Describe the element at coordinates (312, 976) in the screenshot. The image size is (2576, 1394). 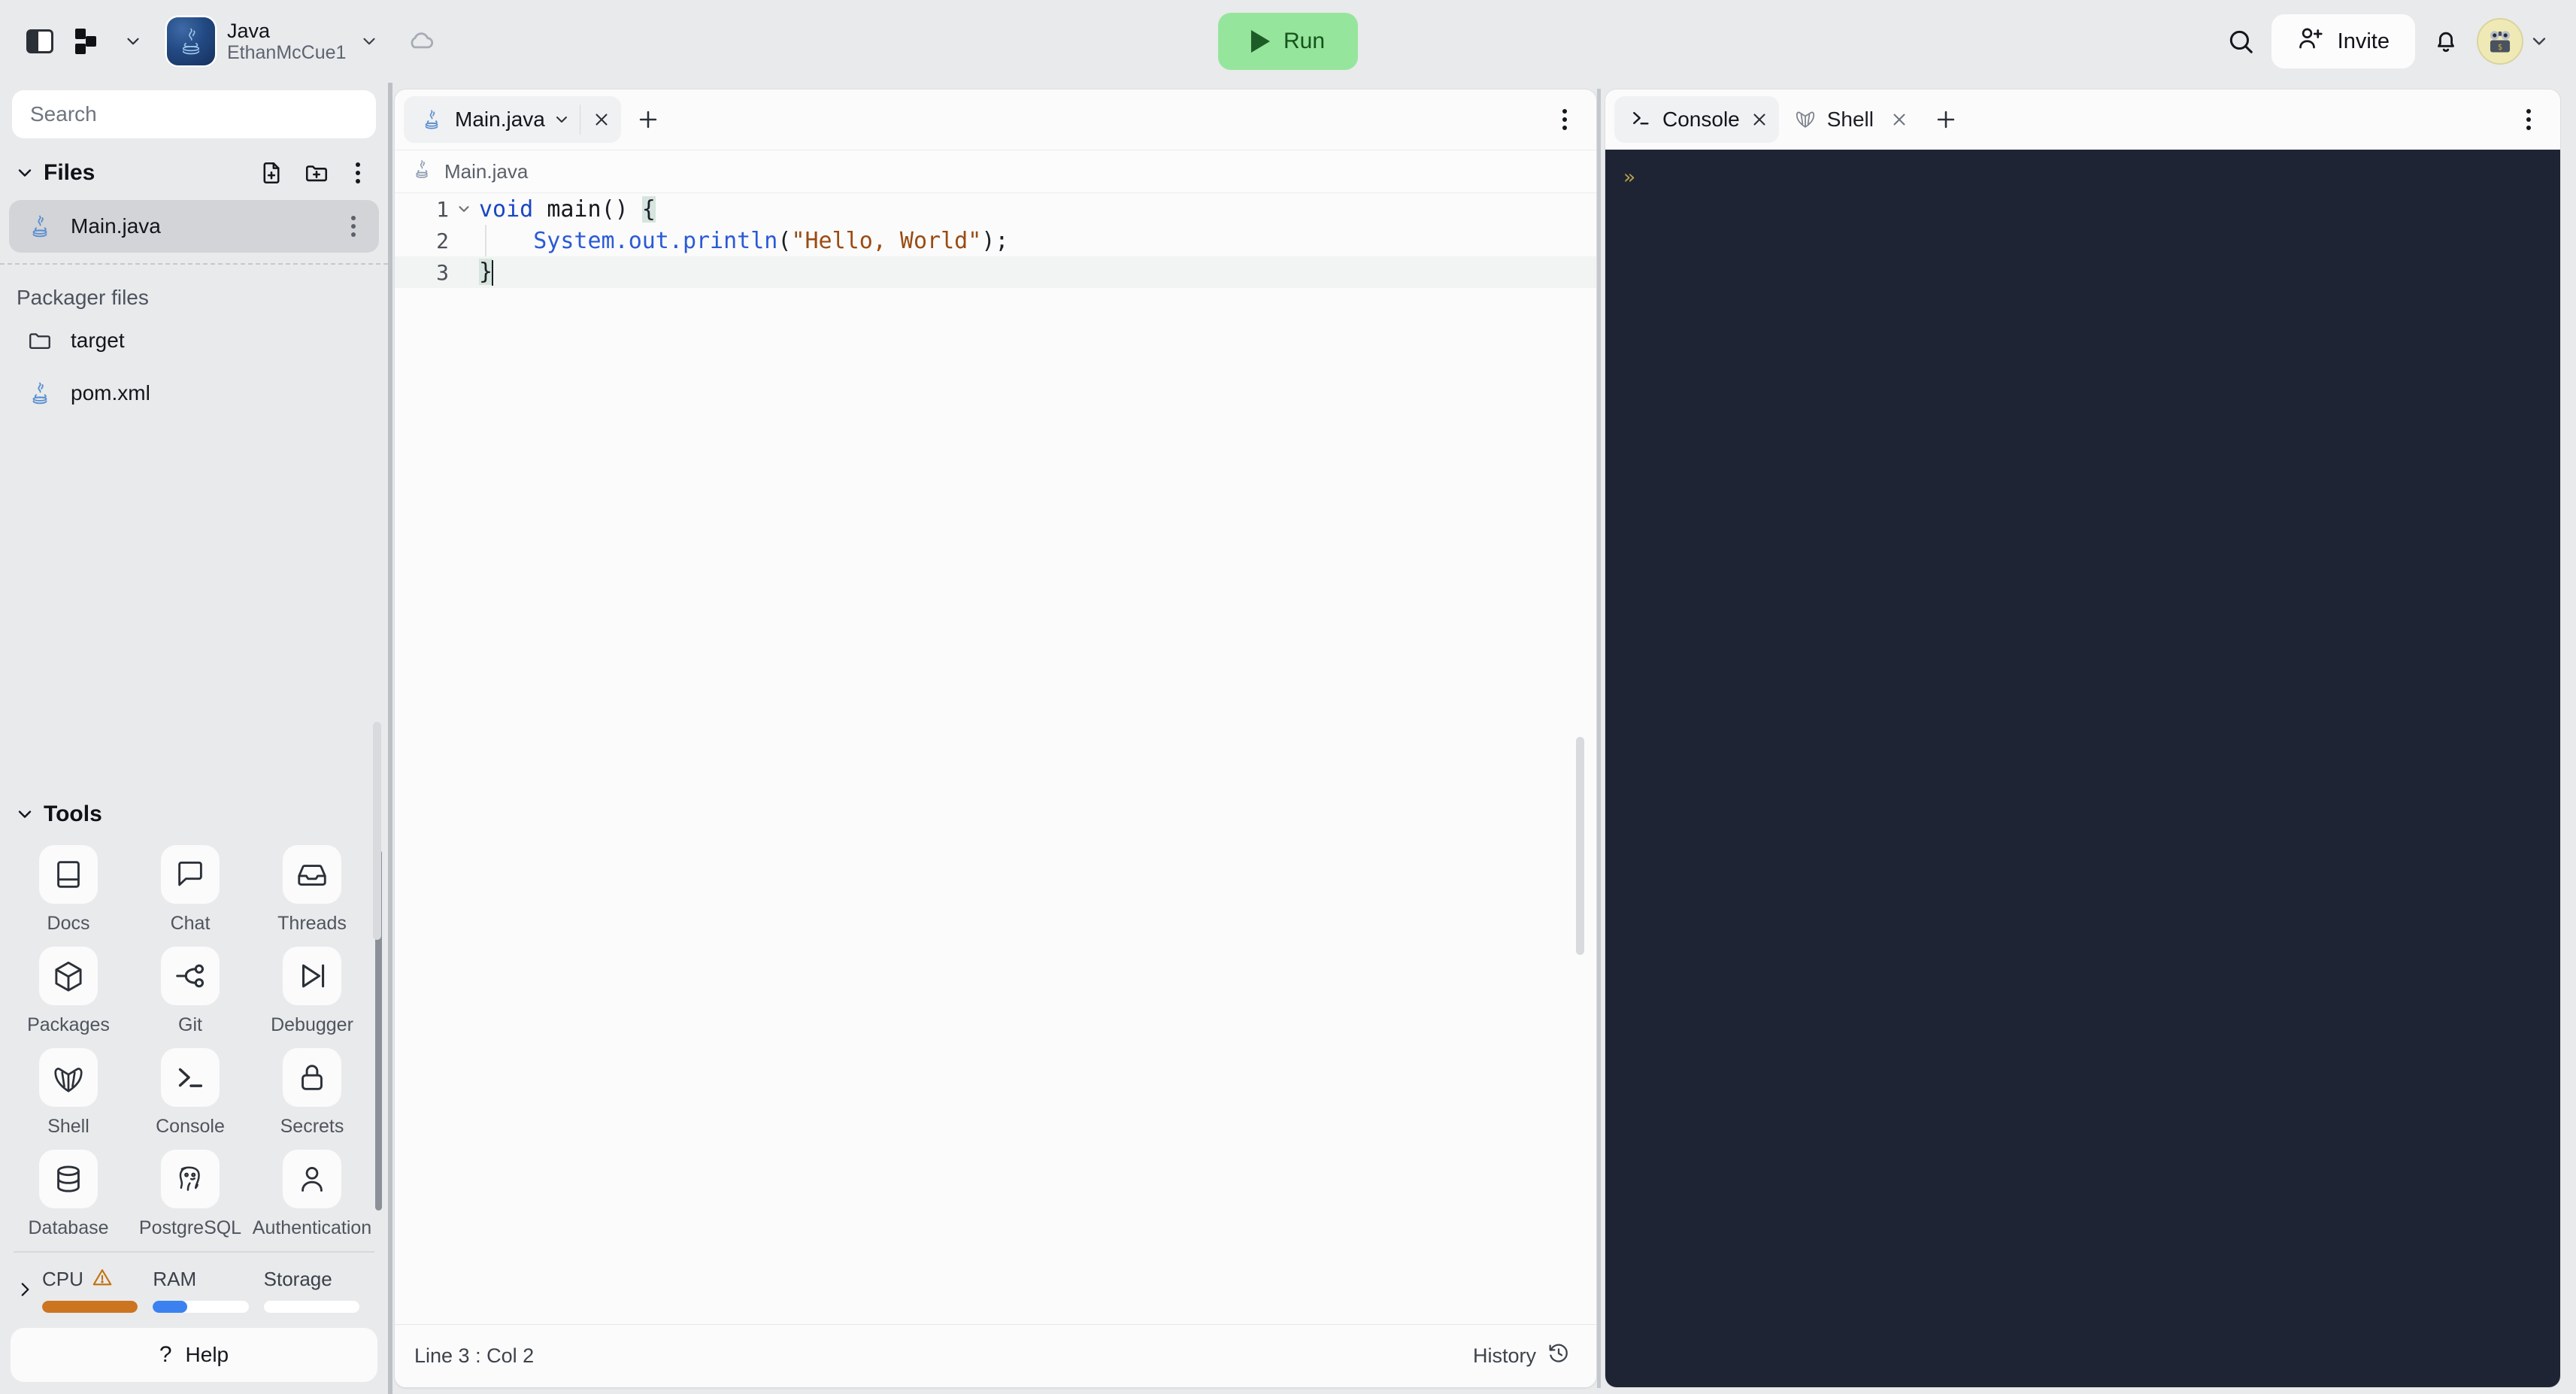
I see `step-over-icon` at that location.